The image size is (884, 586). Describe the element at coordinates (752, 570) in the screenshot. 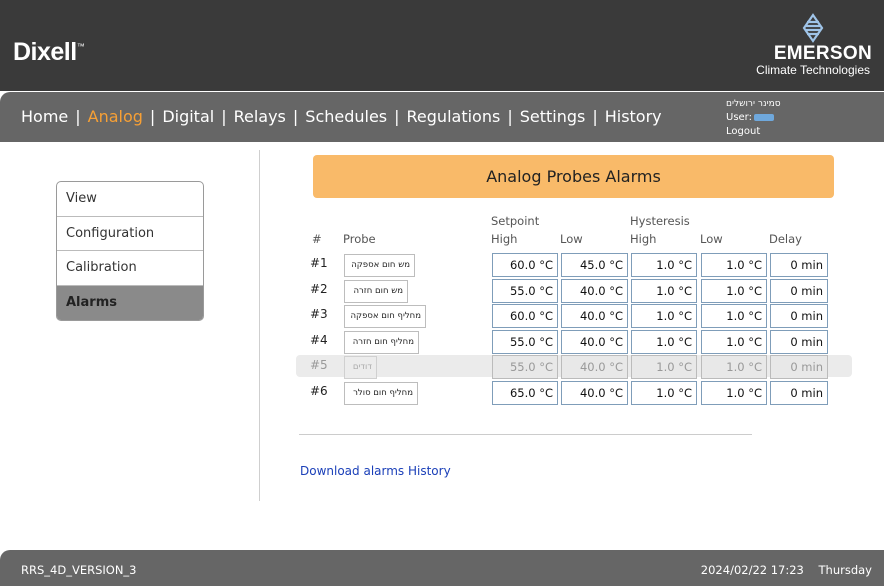

I see `date-time: 2024/02/22 17:23` at that location.